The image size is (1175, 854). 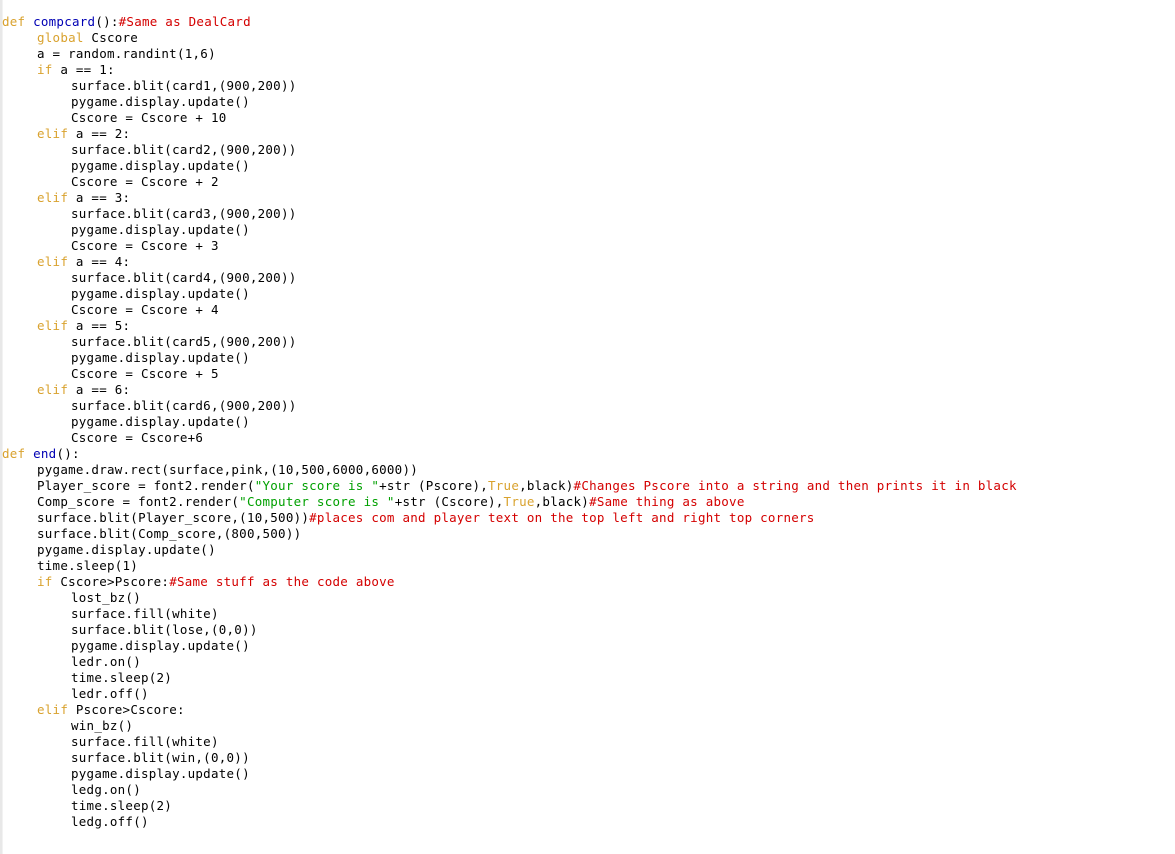 I want to click on code-token-str: "Computer score is ", so click(x=317, y=501).